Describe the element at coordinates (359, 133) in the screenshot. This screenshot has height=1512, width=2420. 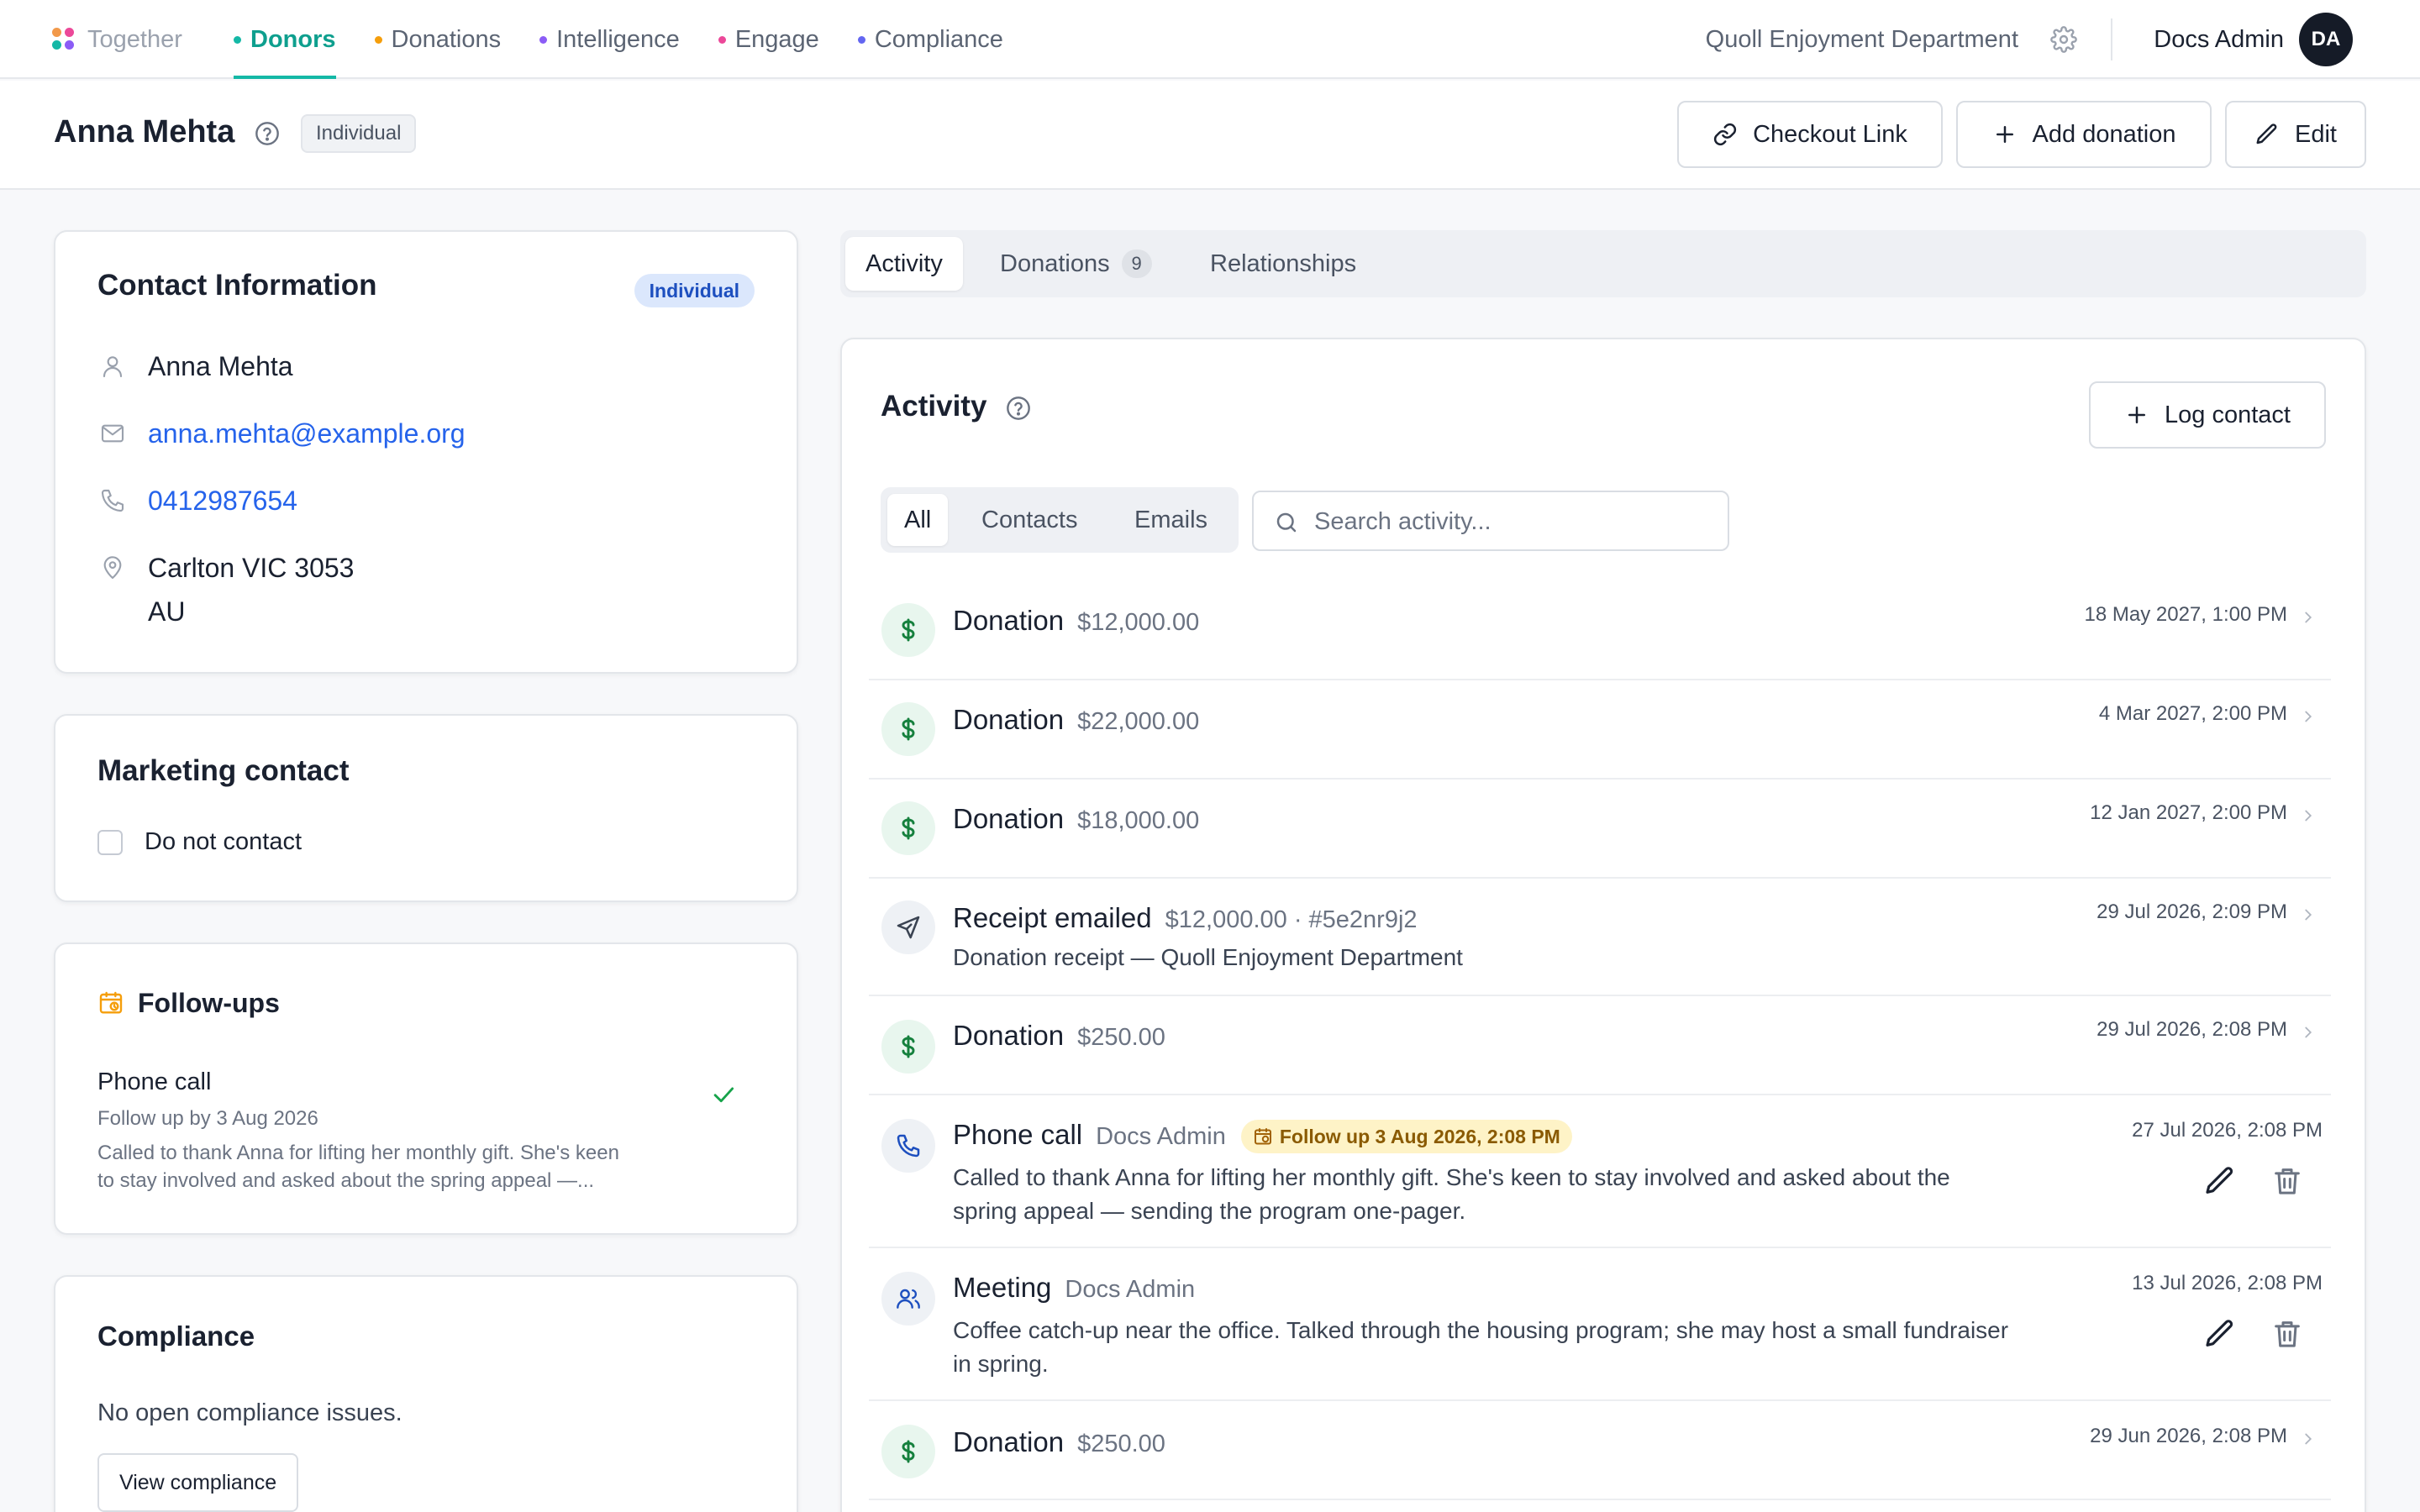
I see `donor-type-badge: Individual` at that location.